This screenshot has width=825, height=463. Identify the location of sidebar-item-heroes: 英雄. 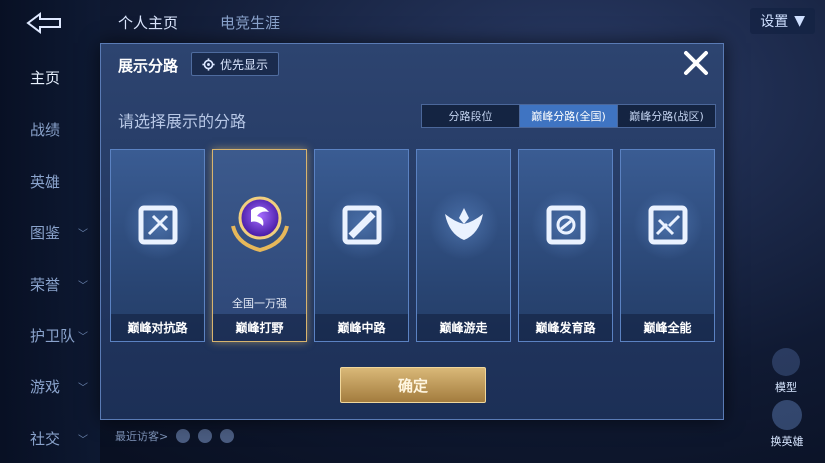
(50, 181).